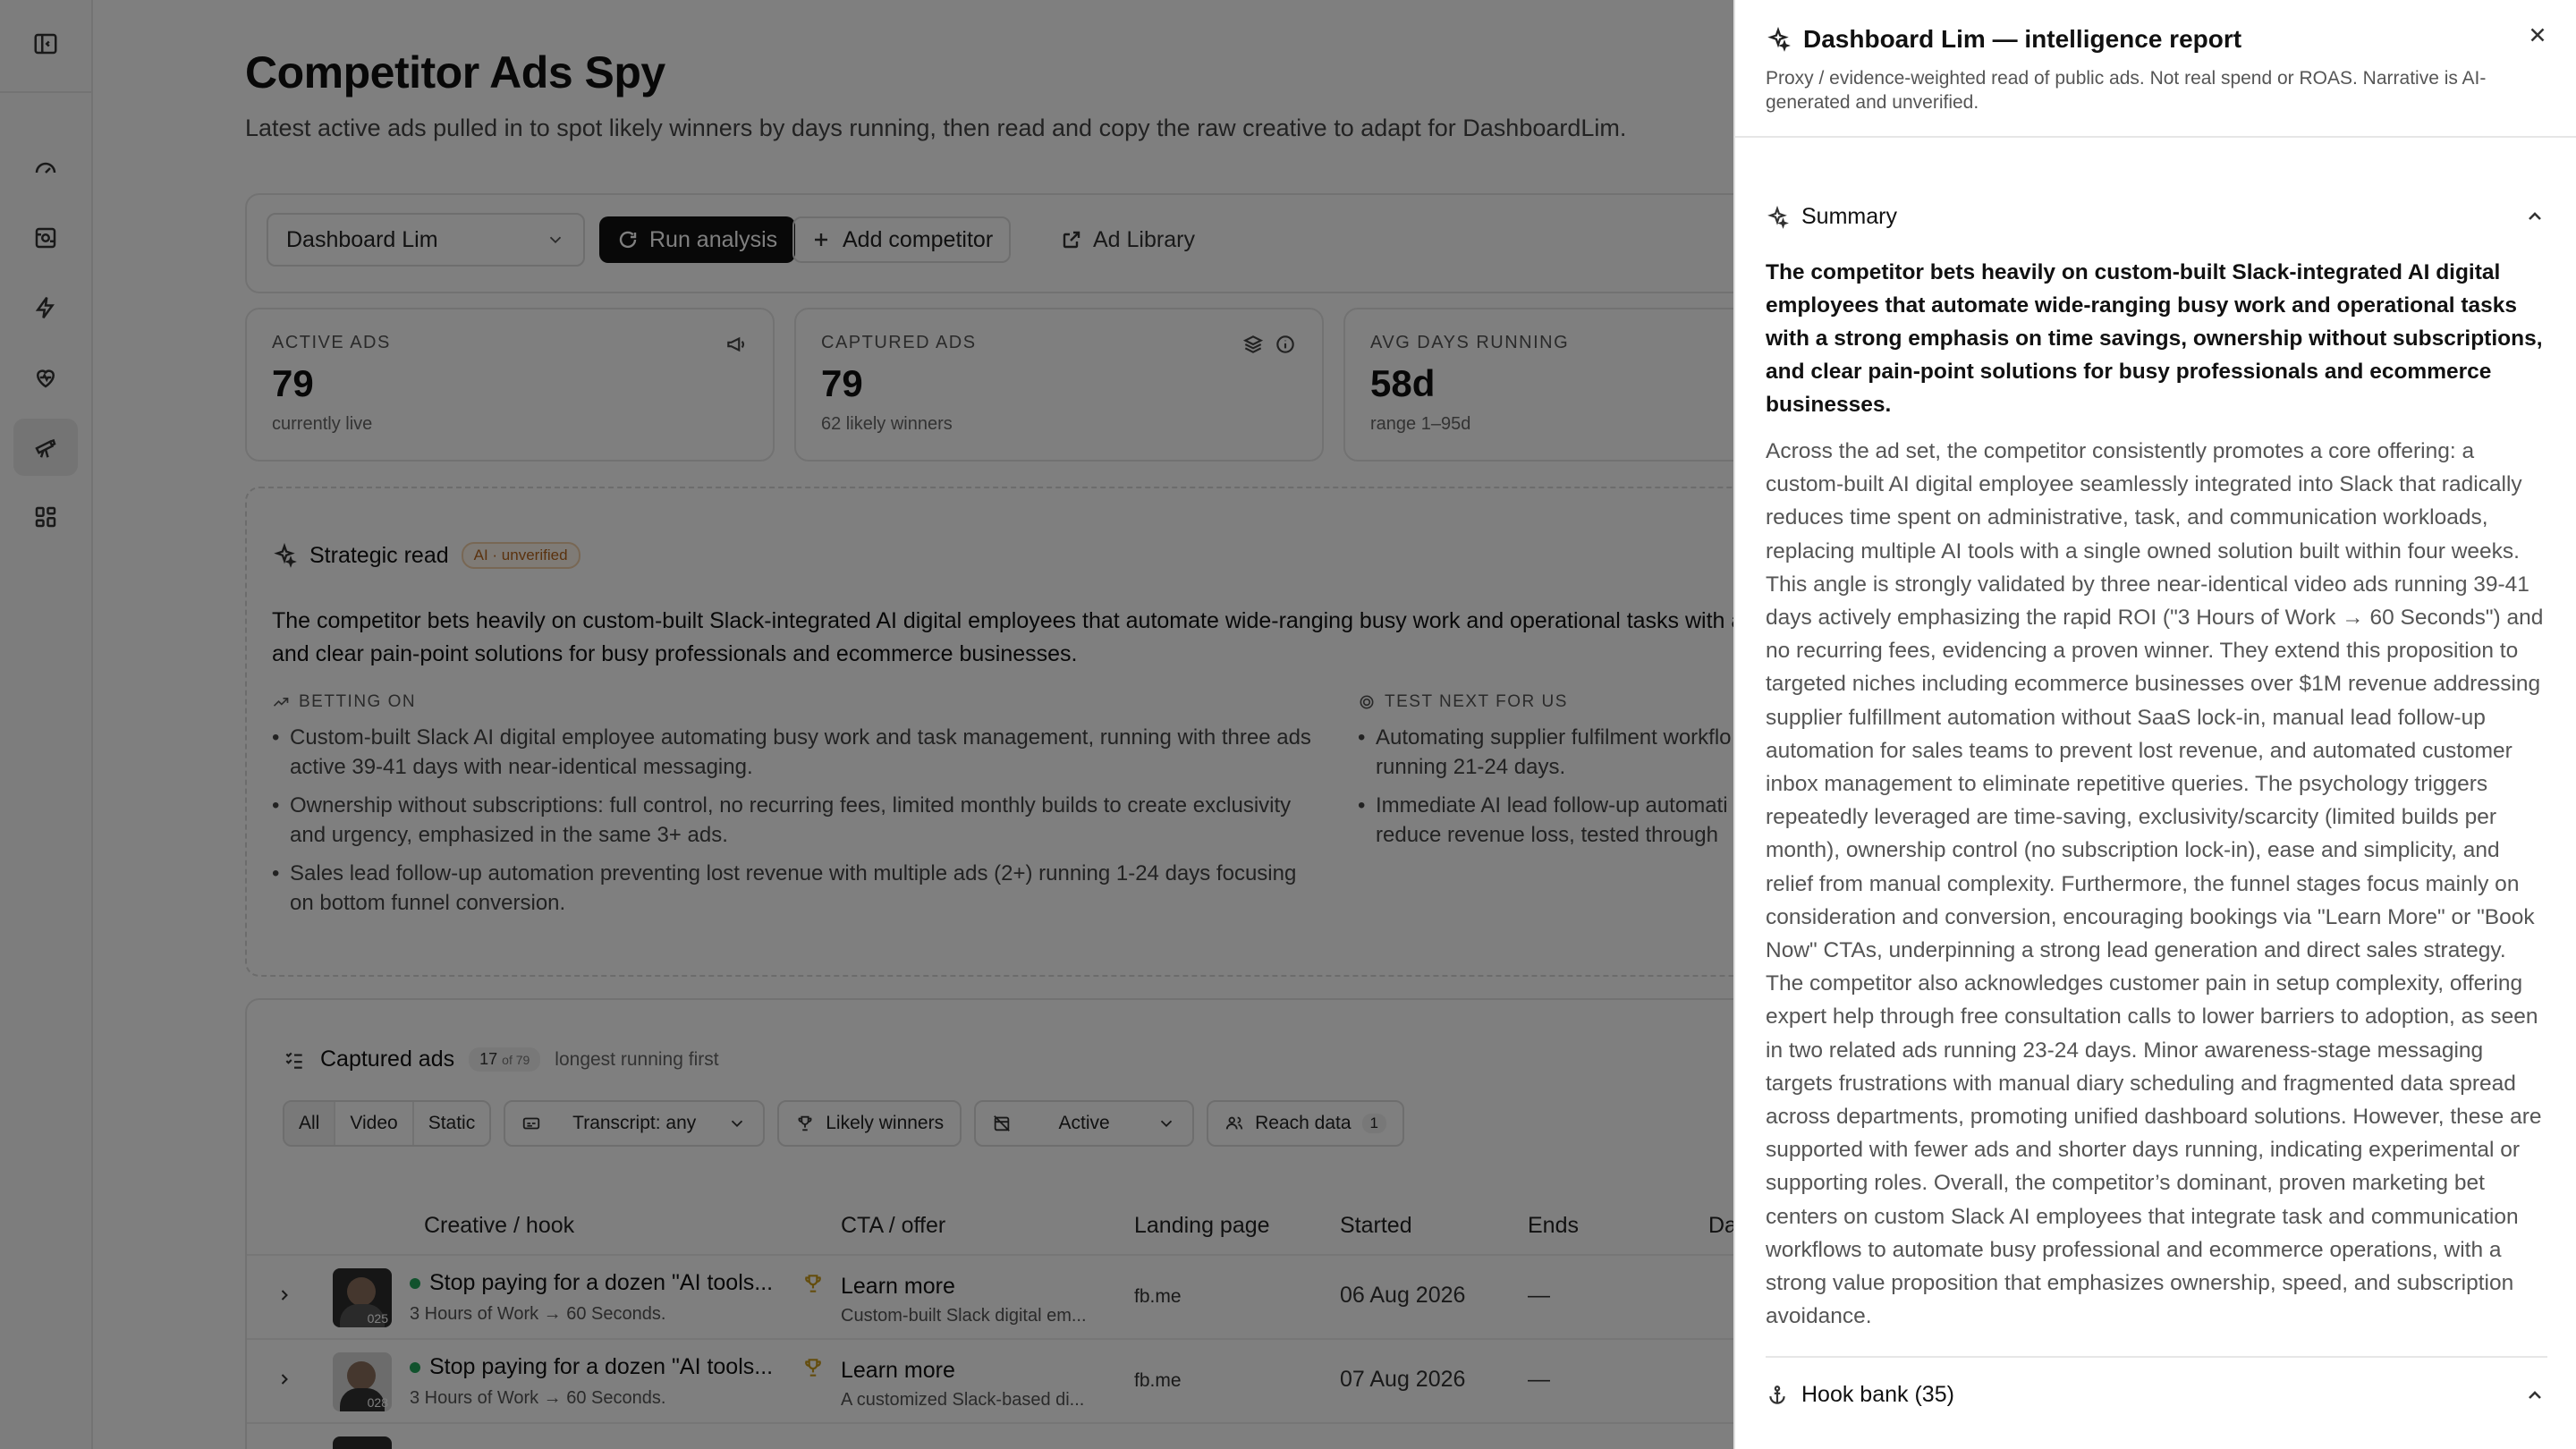 The height and width of the screenshot is (1449, 2576). I want to click on close-button, so click(2539, 36).